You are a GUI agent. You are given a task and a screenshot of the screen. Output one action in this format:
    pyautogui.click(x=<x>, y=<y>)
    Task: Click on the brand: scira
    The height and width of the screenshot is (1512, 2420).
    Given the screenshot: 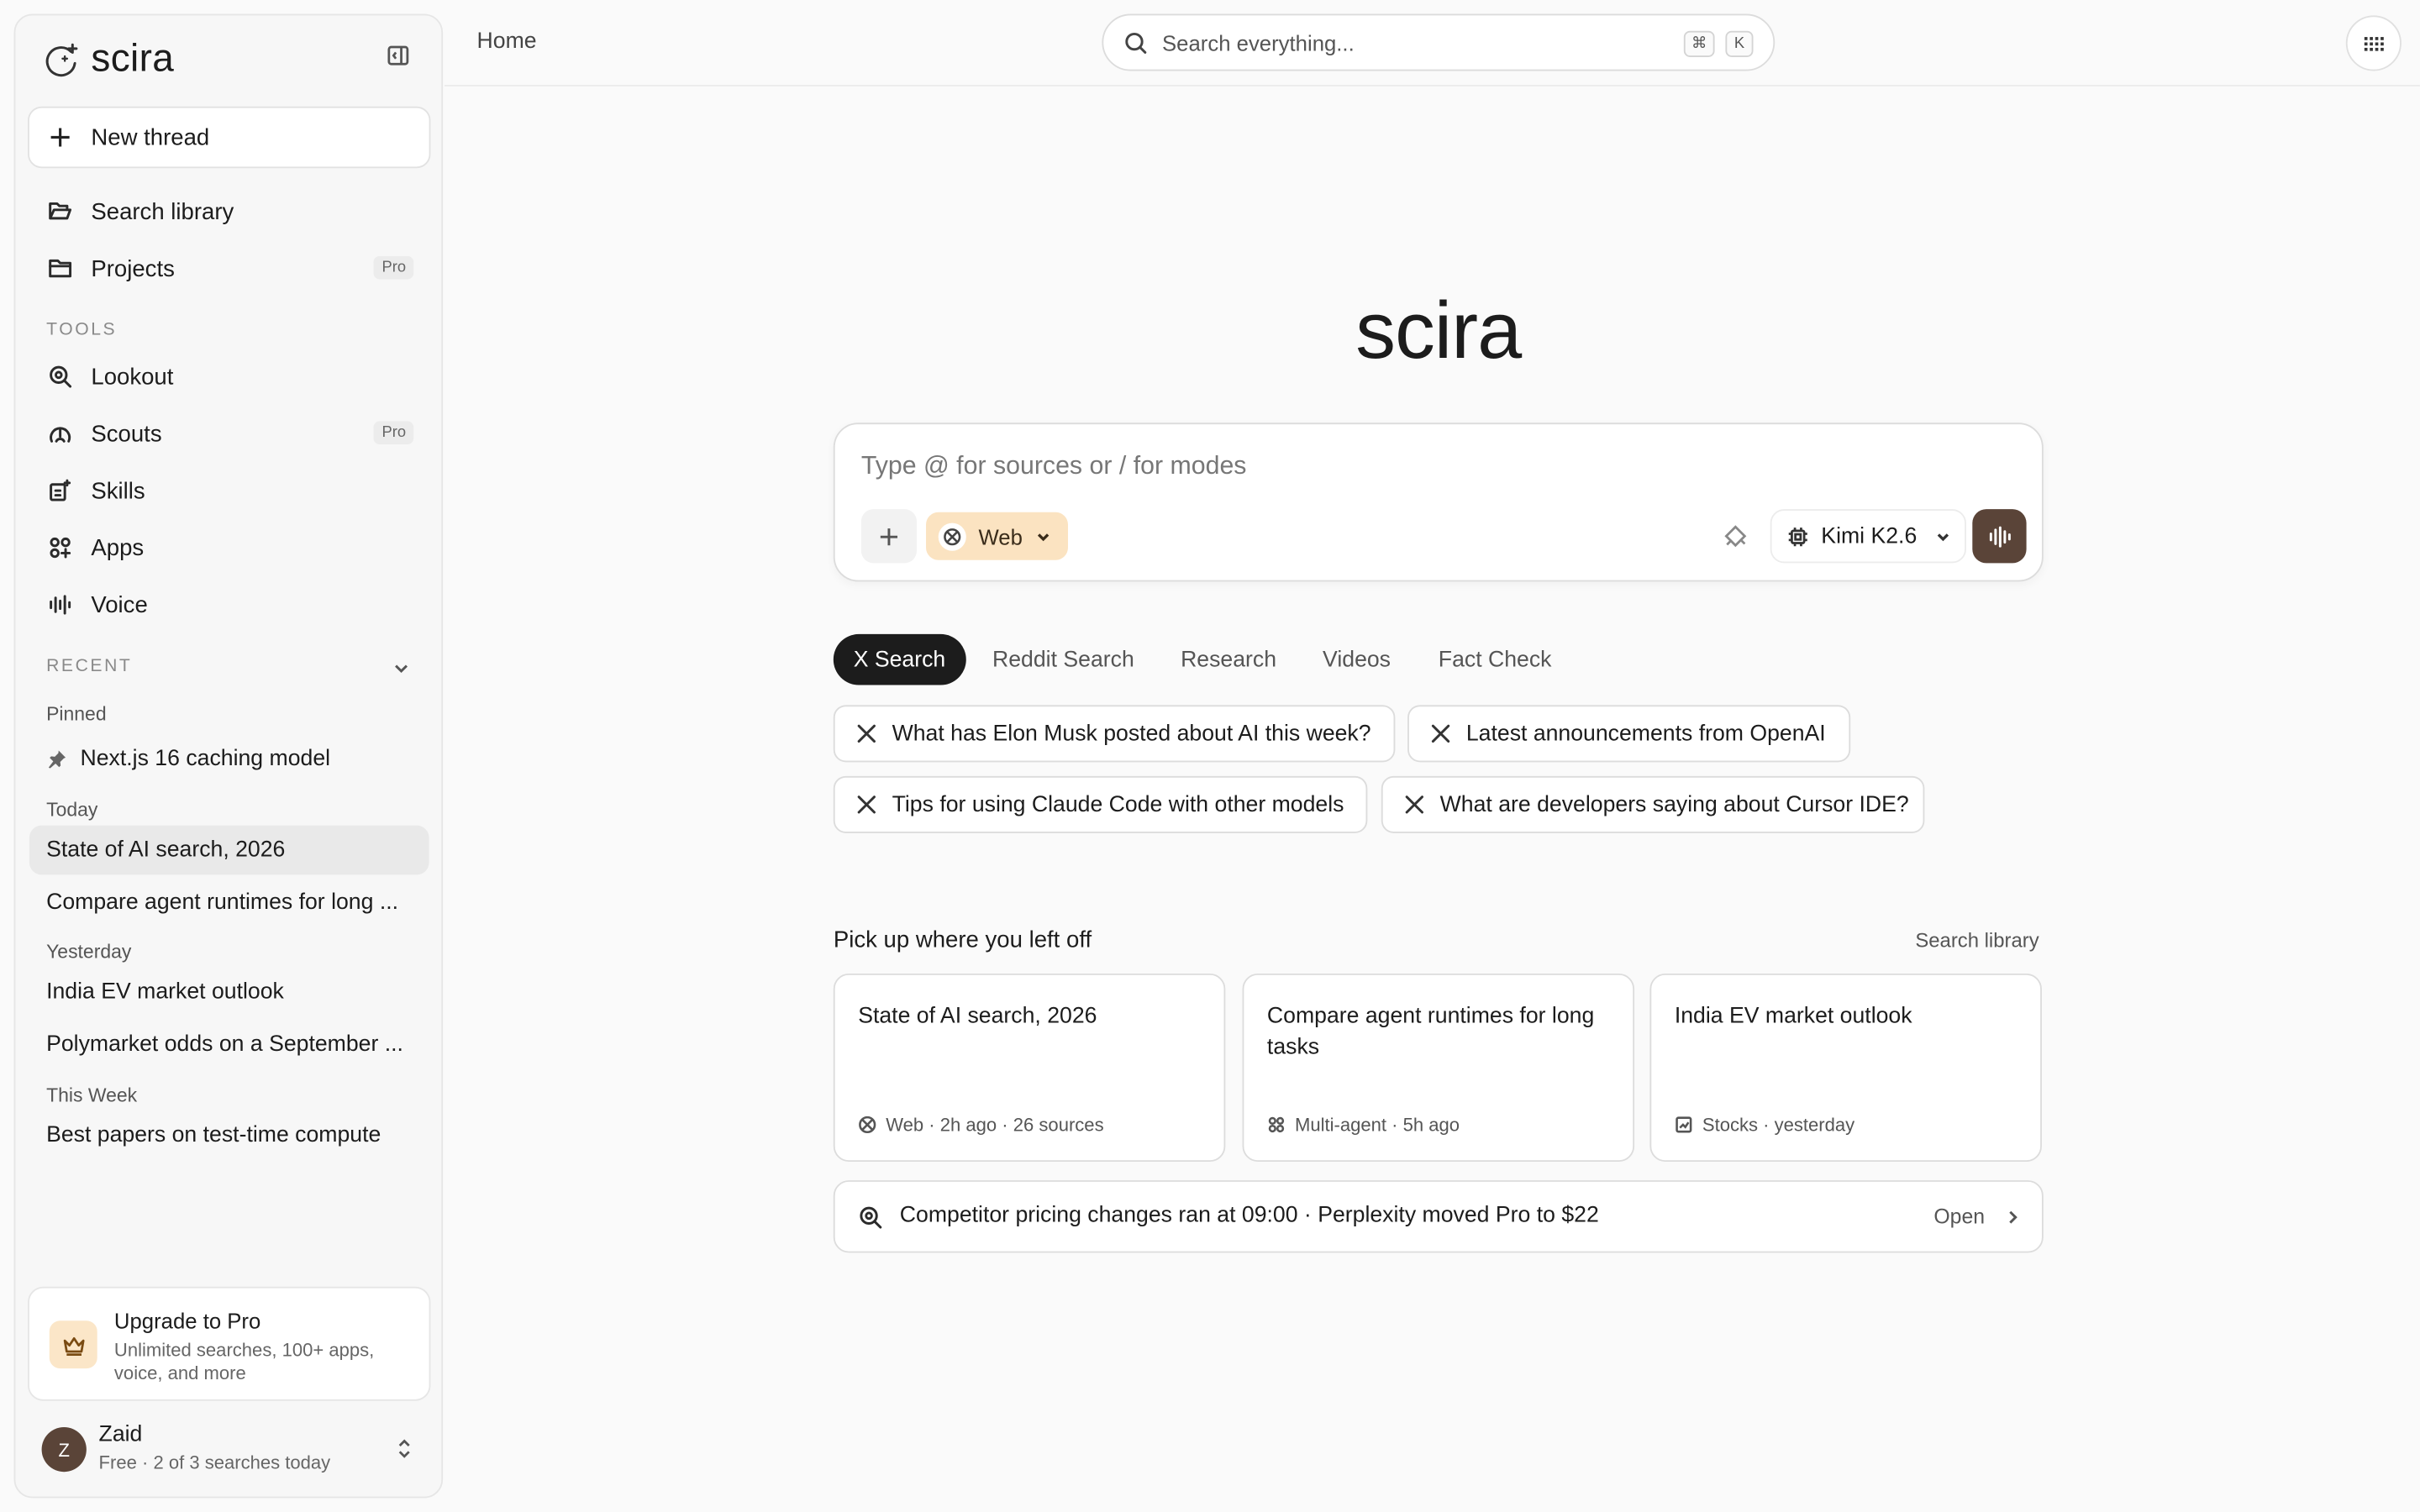 What is the action you would take?
    pyautogui.click(x=109, y=59)
    